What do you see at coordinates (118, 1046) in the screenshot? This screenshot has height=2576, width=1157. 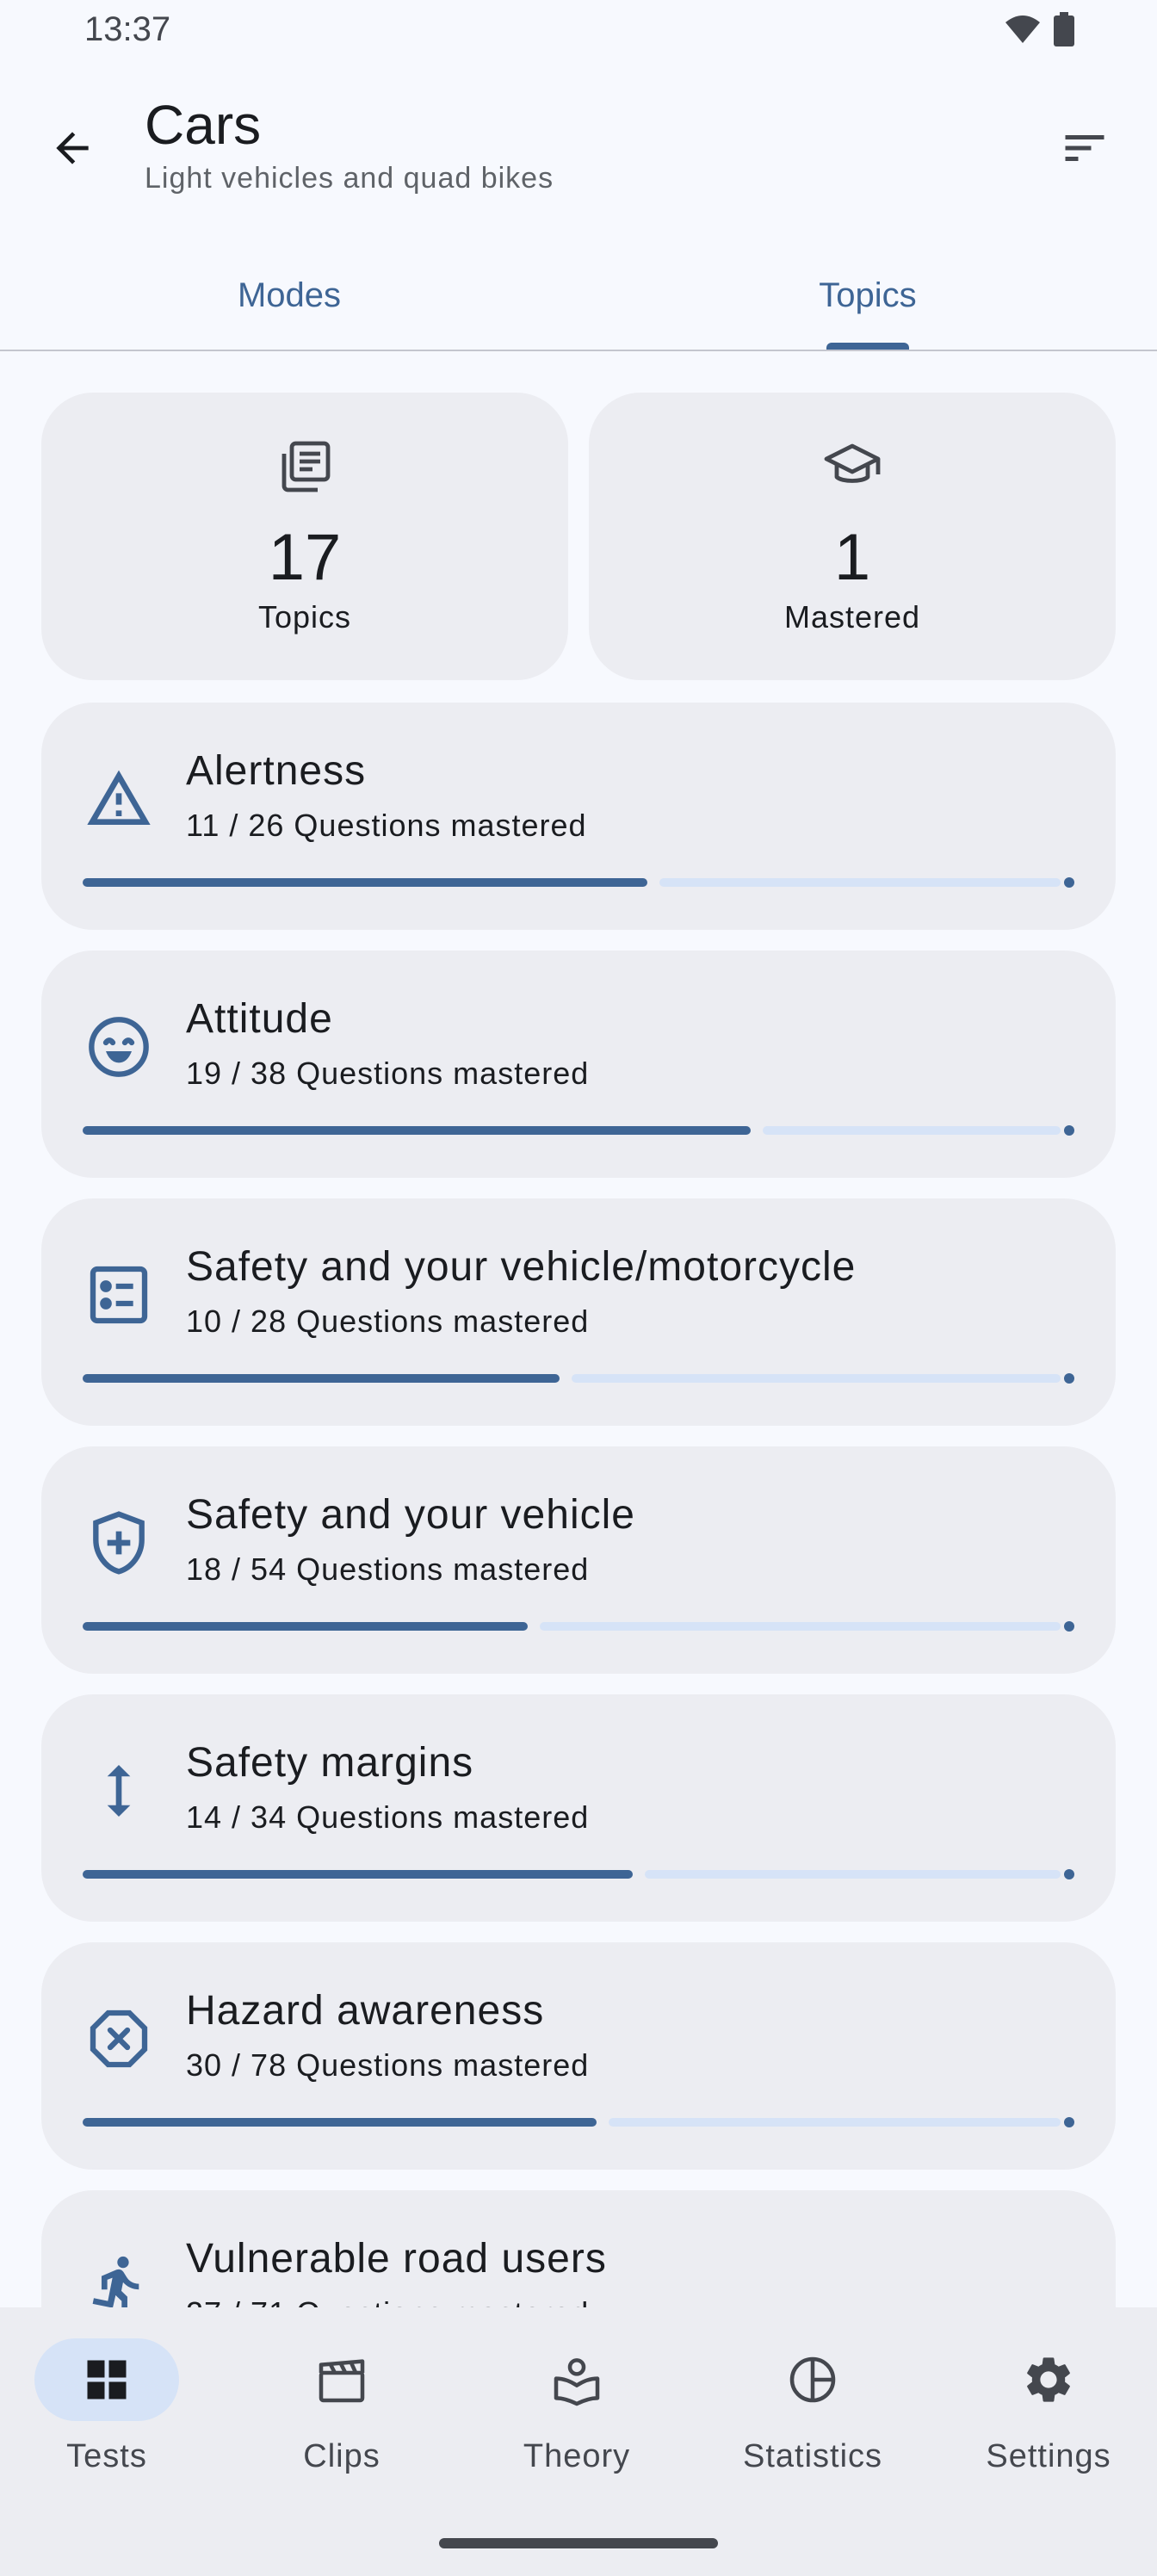 I see `smile-icon` at bounding box center [118, 1046].